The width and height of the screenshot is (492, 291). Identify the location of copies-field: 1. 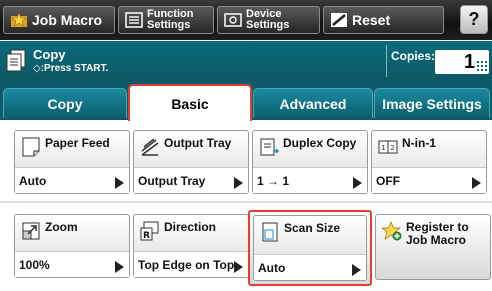
(462, 62).